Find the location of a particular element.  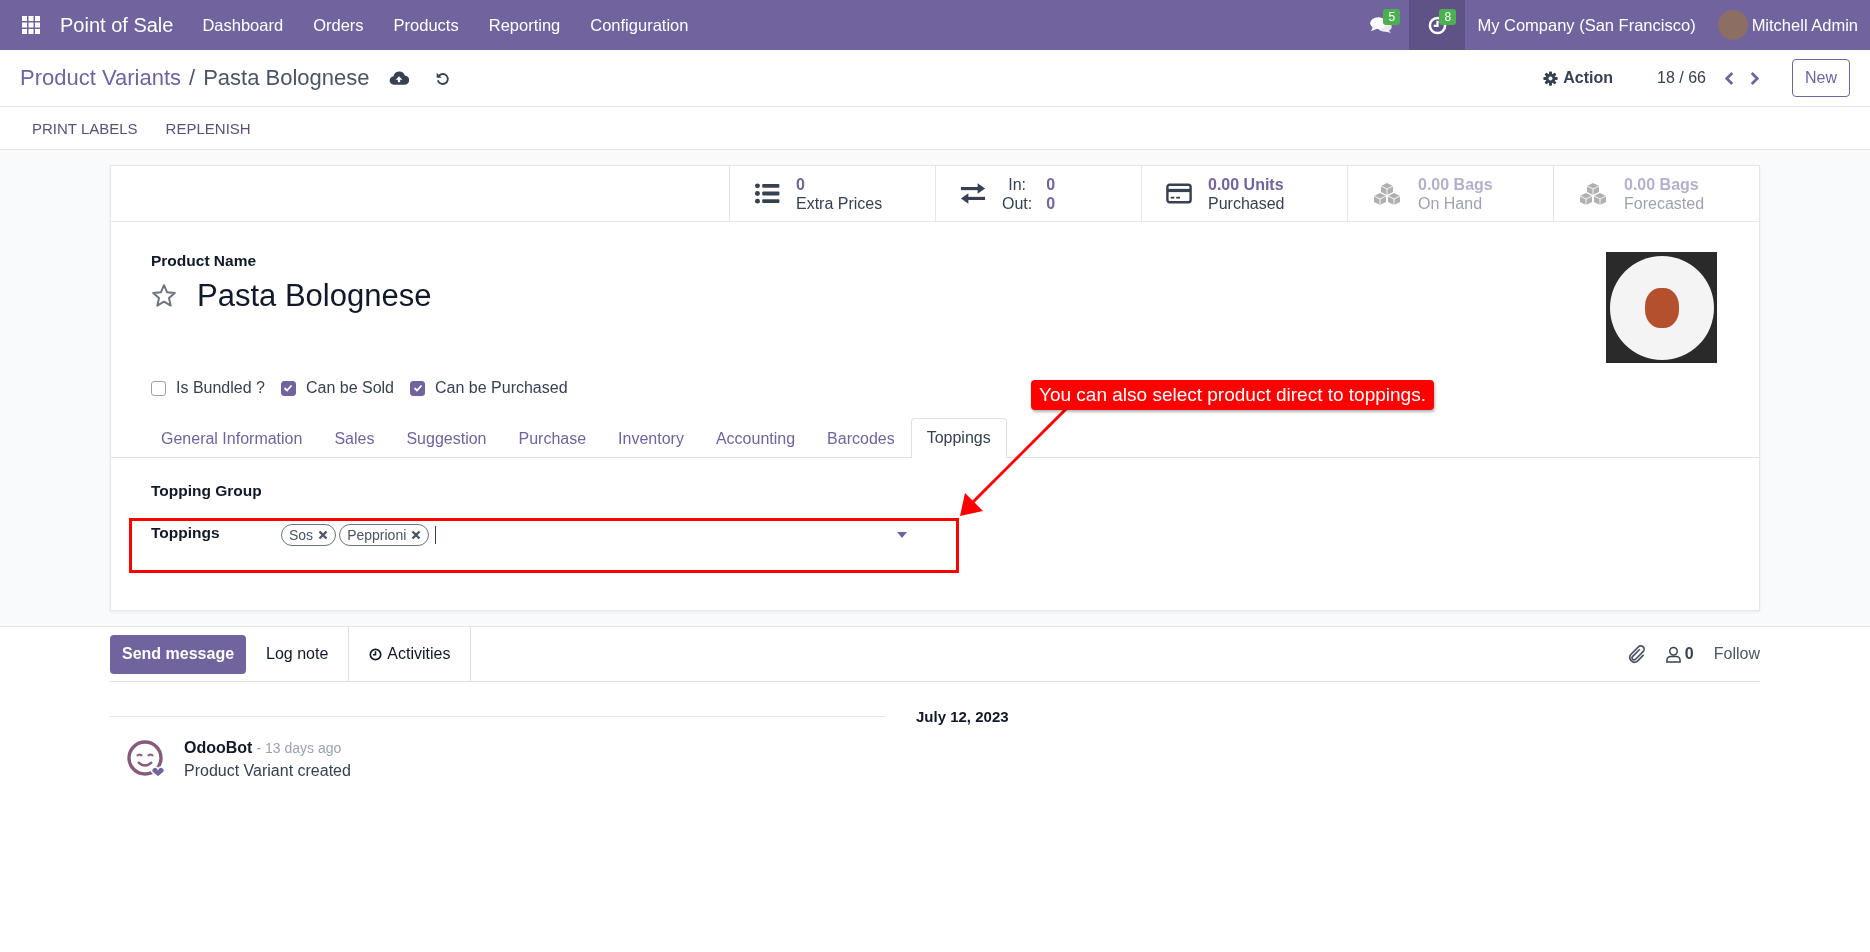

message-body: Product Variant created is located at coordinates (267, 771).